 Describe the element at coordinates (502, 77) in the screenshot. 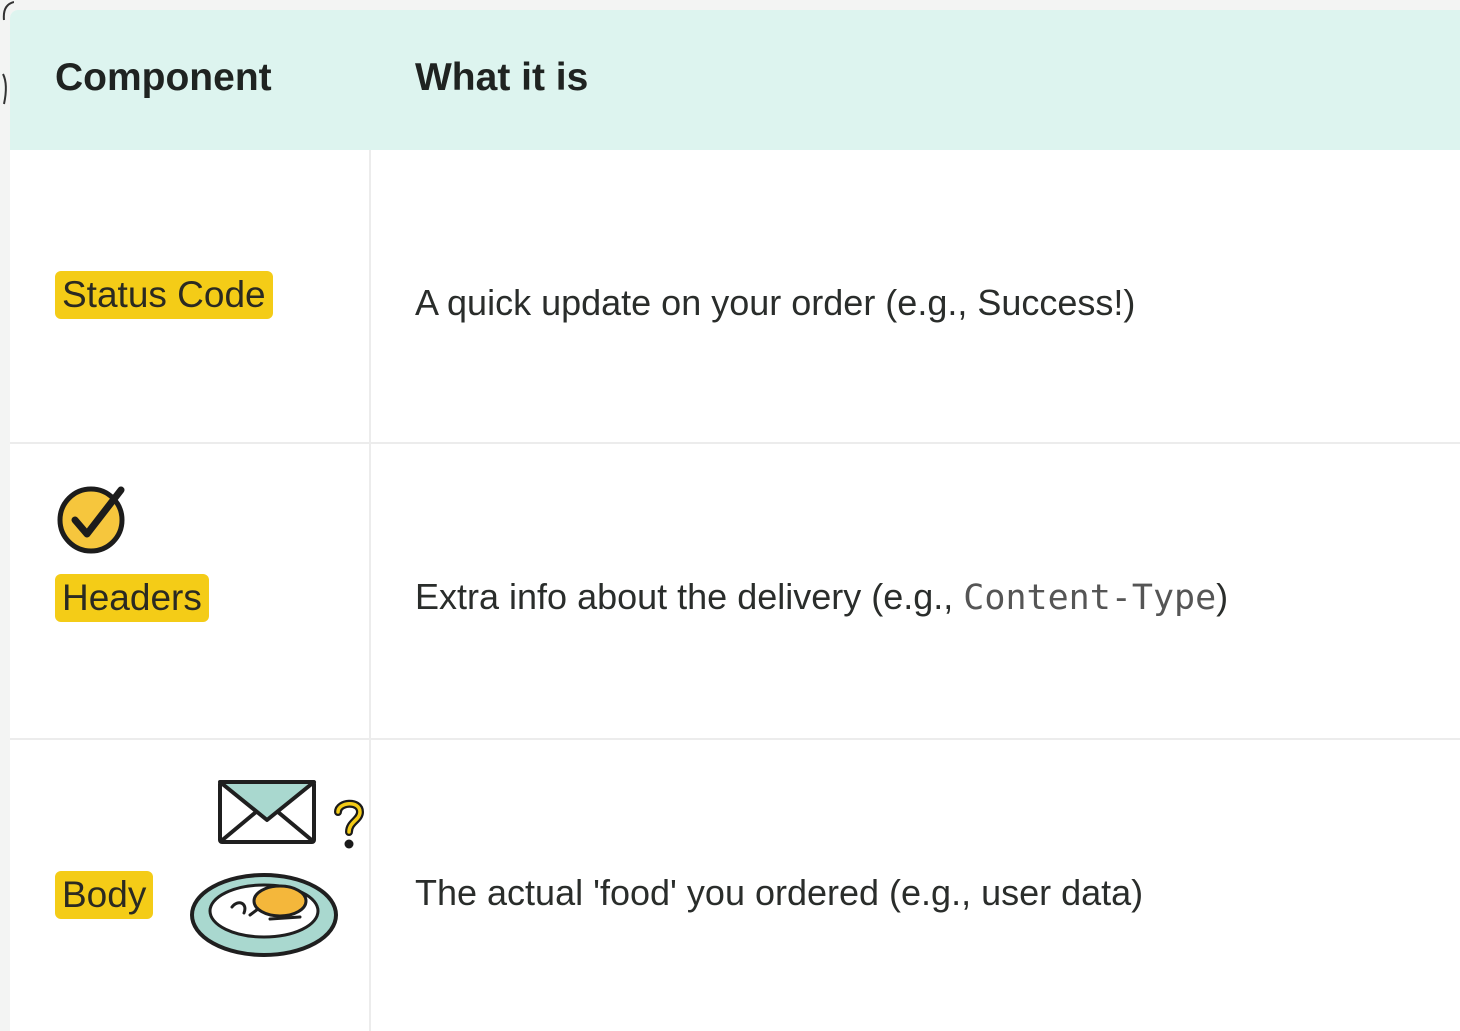

I see `column-header-what-it-is: What it is` at that location.